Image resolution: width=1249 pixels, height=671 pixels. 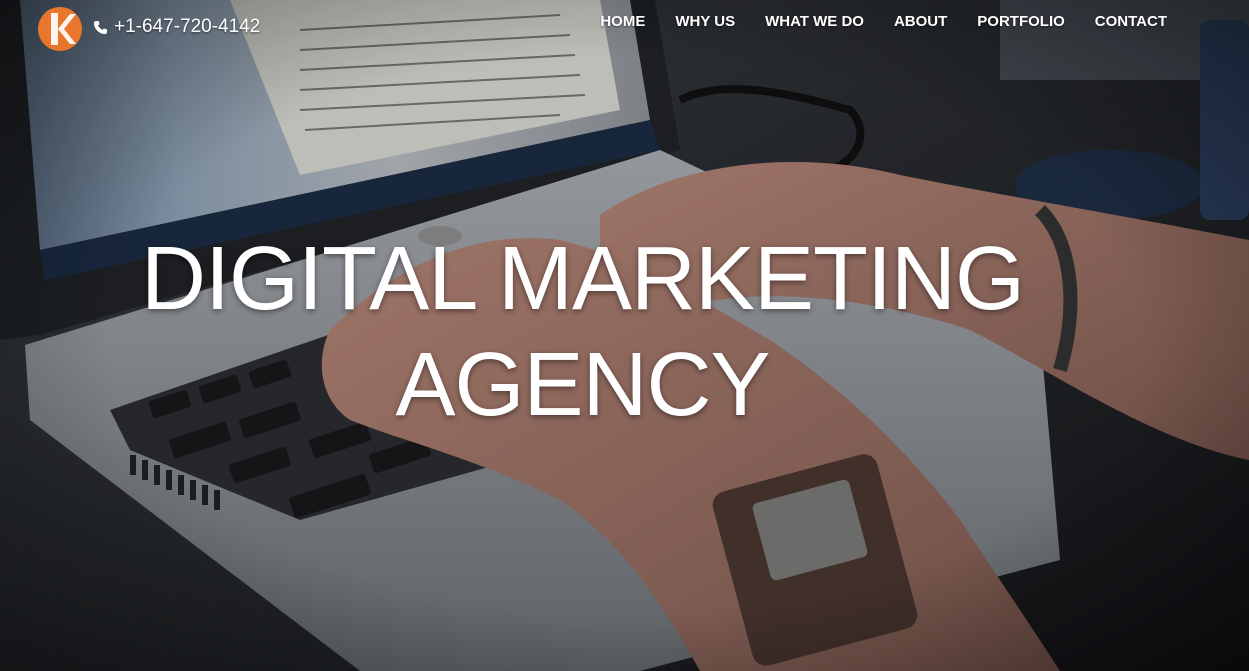 I want to click on nav-contact: CONTACT, so click(x=1131, y=21).